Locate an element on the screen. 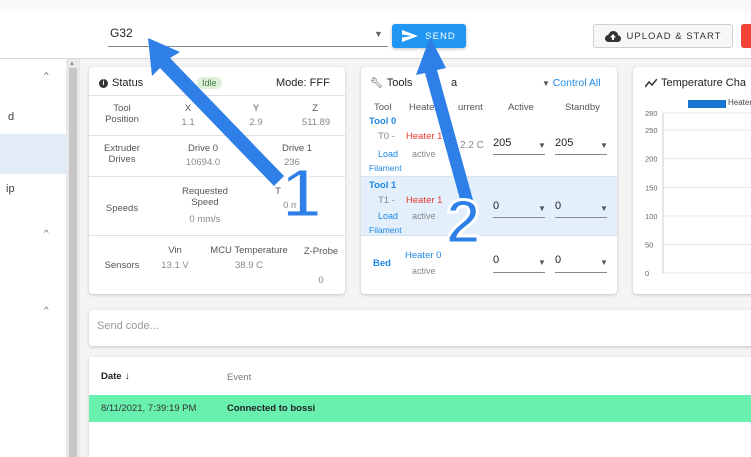 This screenshot has width=751, height=457. sidebar-active-item is located at coordinates (33, 154).